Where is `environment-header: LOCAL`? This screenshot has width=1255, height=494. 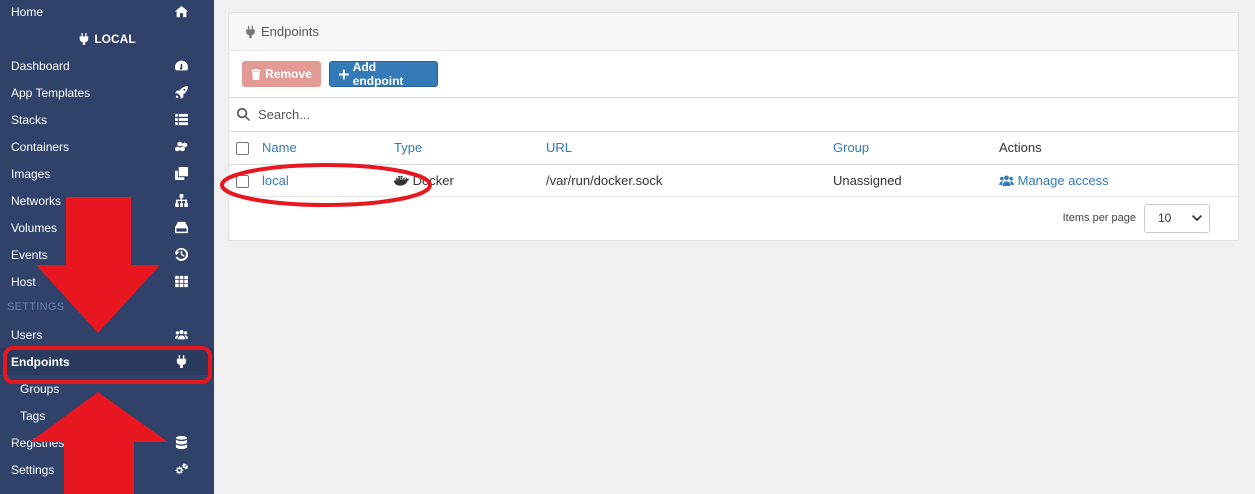 environment-header: LOCAL is located at coordinates (107, 38).